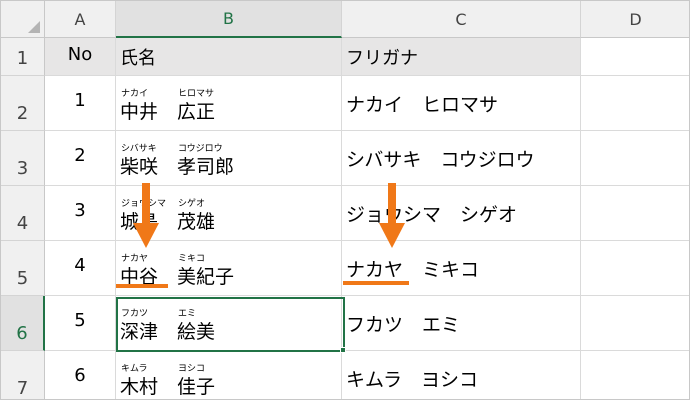 The image size is (690, 400). I want to click on select-all-button, so click(23, 19).